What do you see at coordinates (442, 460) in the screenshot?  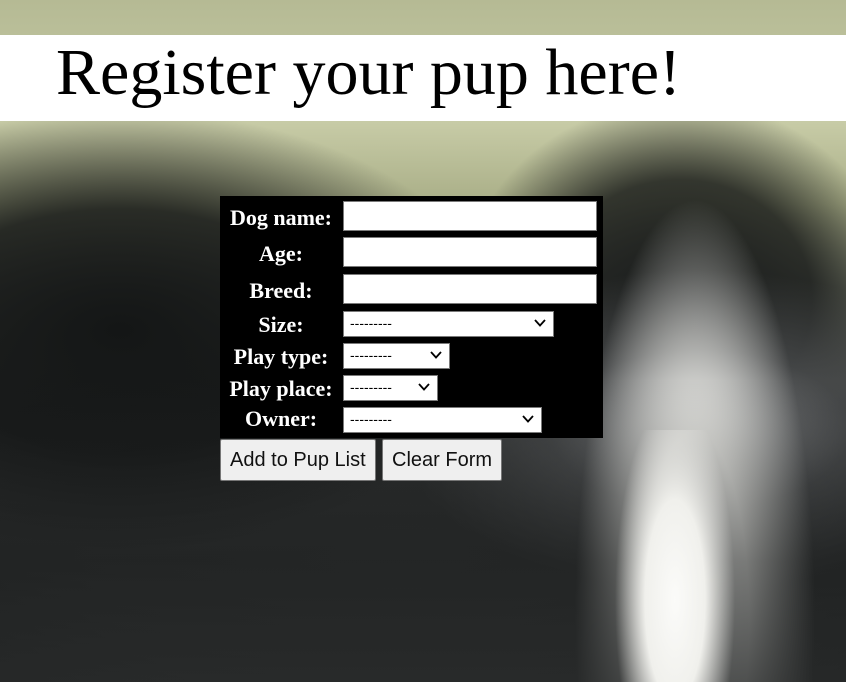 I see `clear-form-button: Clear Form` at bounding box center [442, 460].